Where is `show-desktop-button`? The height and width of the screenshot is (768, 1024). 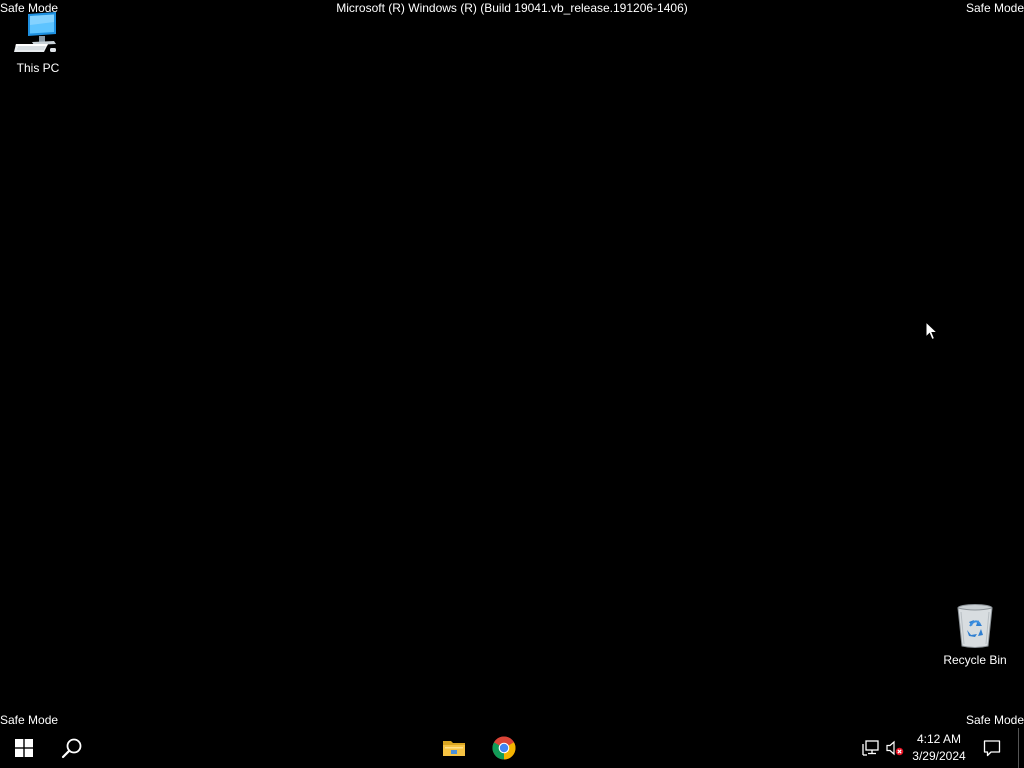 show-desktop-button is located at coordinates (1021, 748).